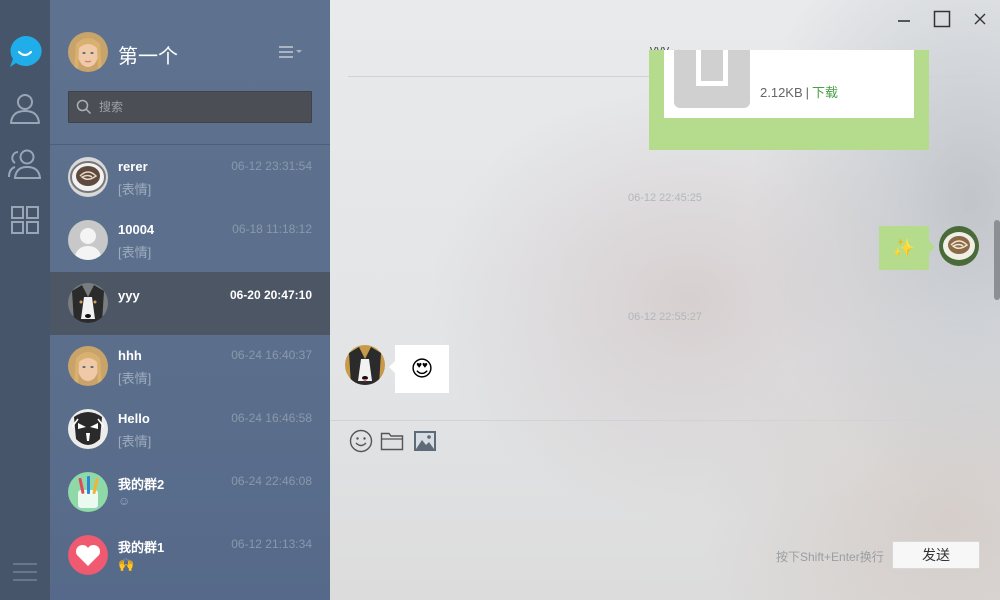 The image size is (1000, 600). I want to click on received-message-bubble: 😍, so click(419, 369).